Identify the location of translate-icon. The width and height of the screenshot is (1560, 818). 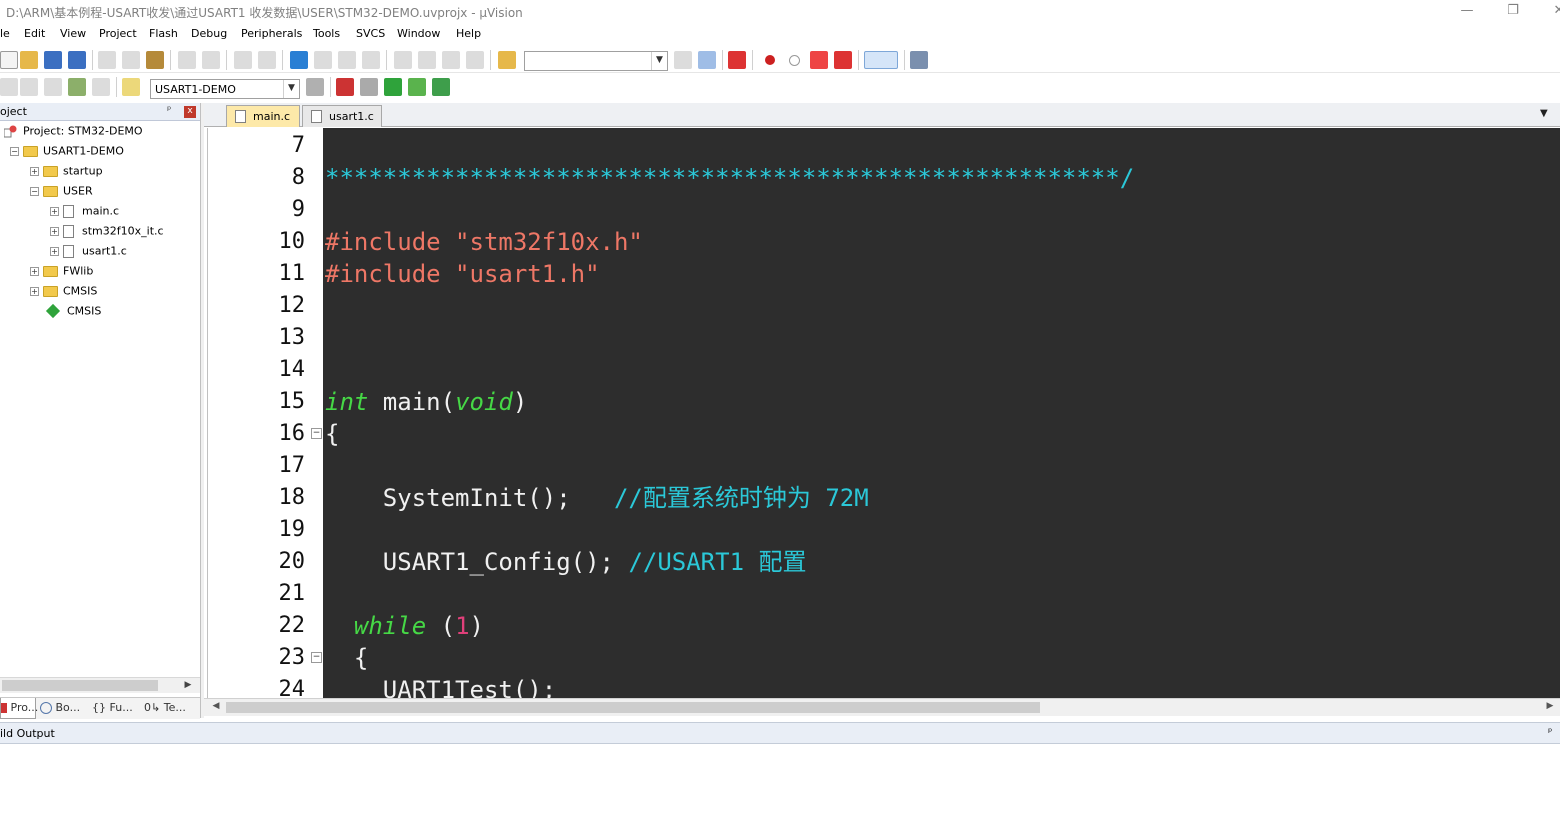
(9, 87).